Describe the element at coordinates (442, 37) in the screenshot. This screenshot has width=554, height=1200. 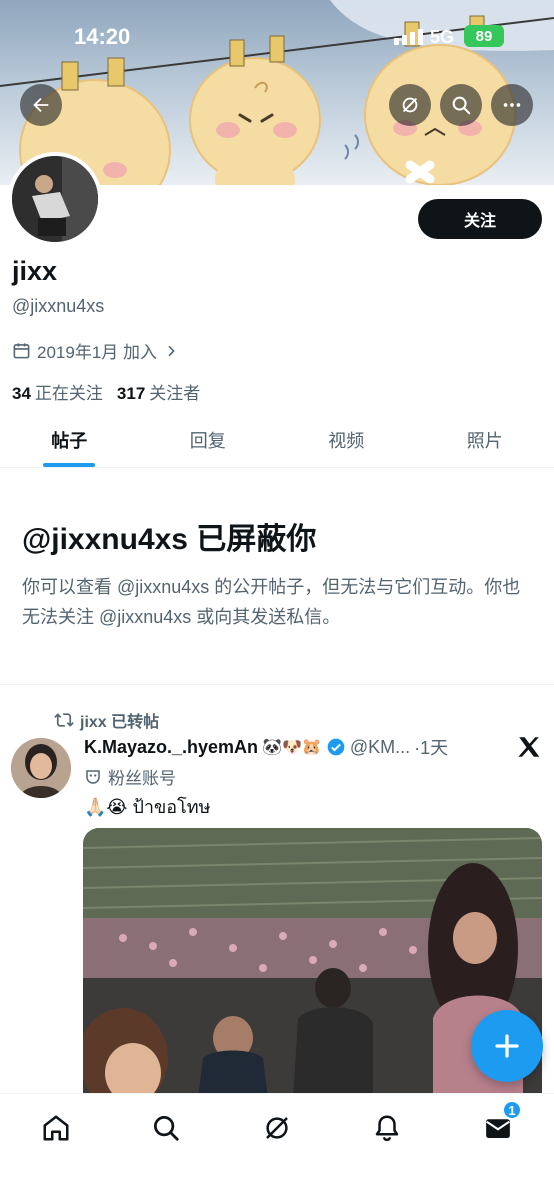
I see `network-type: 5G` at that location.